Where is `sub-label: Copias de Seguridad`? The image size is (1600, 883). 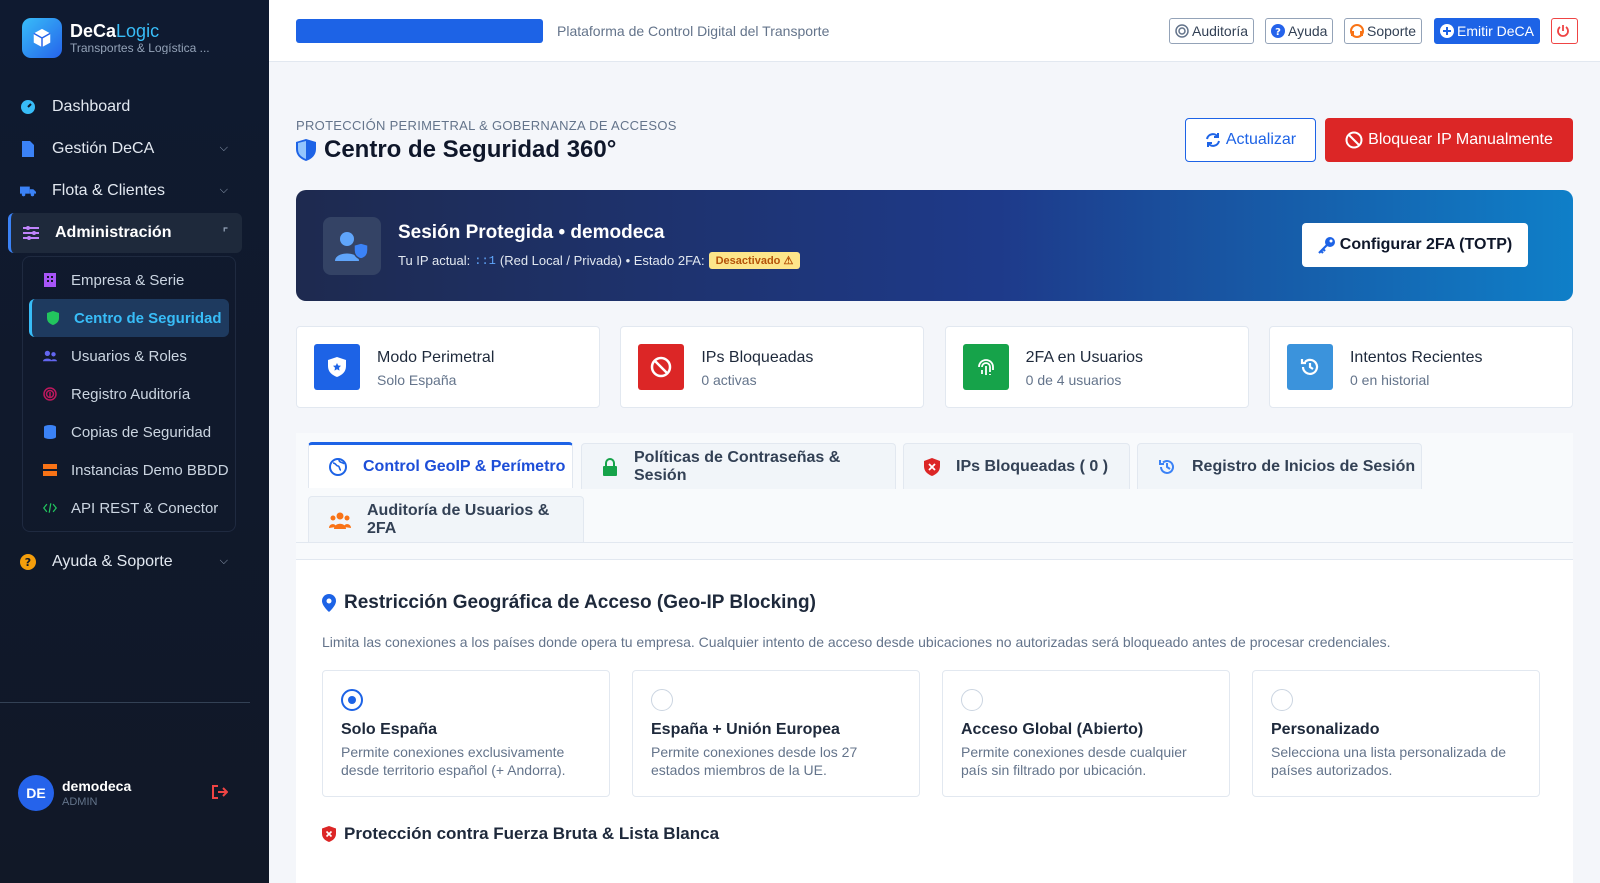 sub-label: Copias de Seguridad is located at coordinates (141, 432).